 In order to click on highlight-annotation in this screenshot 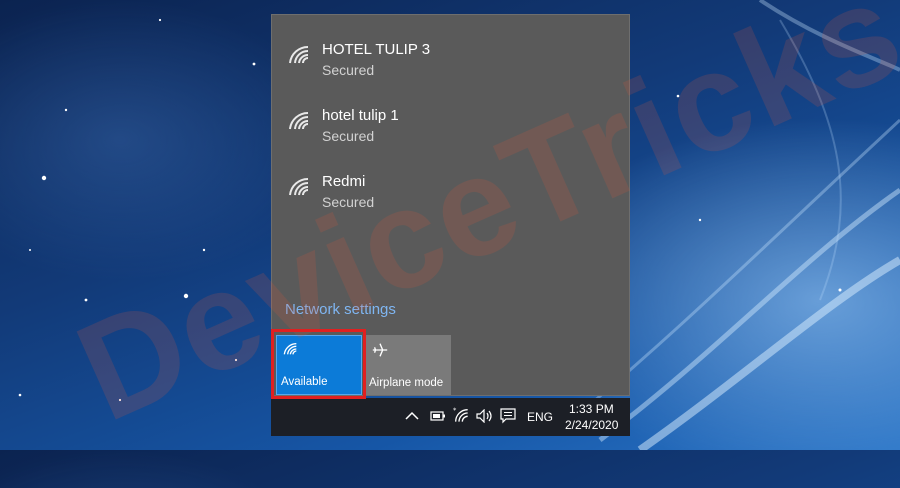, I will do `click(318, 364)`.